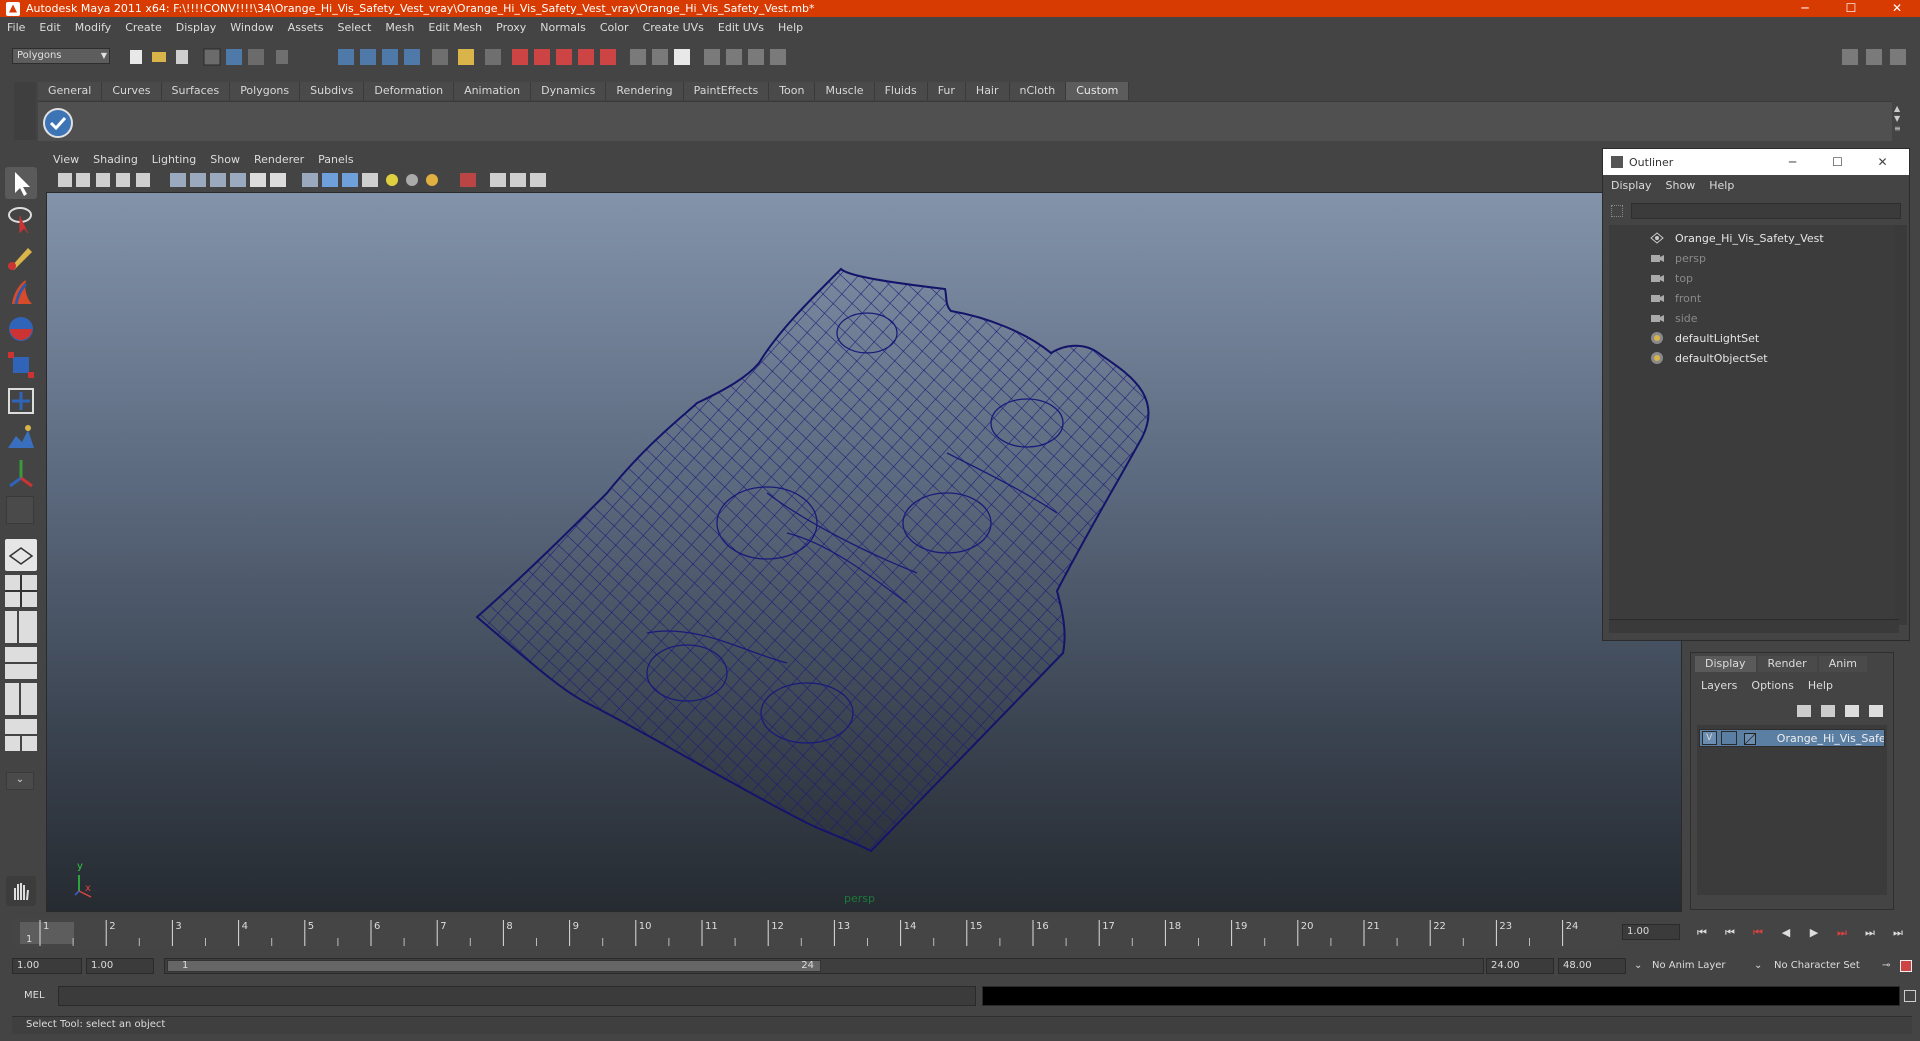 The height and width of the screenshot is (1041, 1920). Describe the element at coordinates (21, 437) in the screenshot. I see `soft-modification-icon` at that location.